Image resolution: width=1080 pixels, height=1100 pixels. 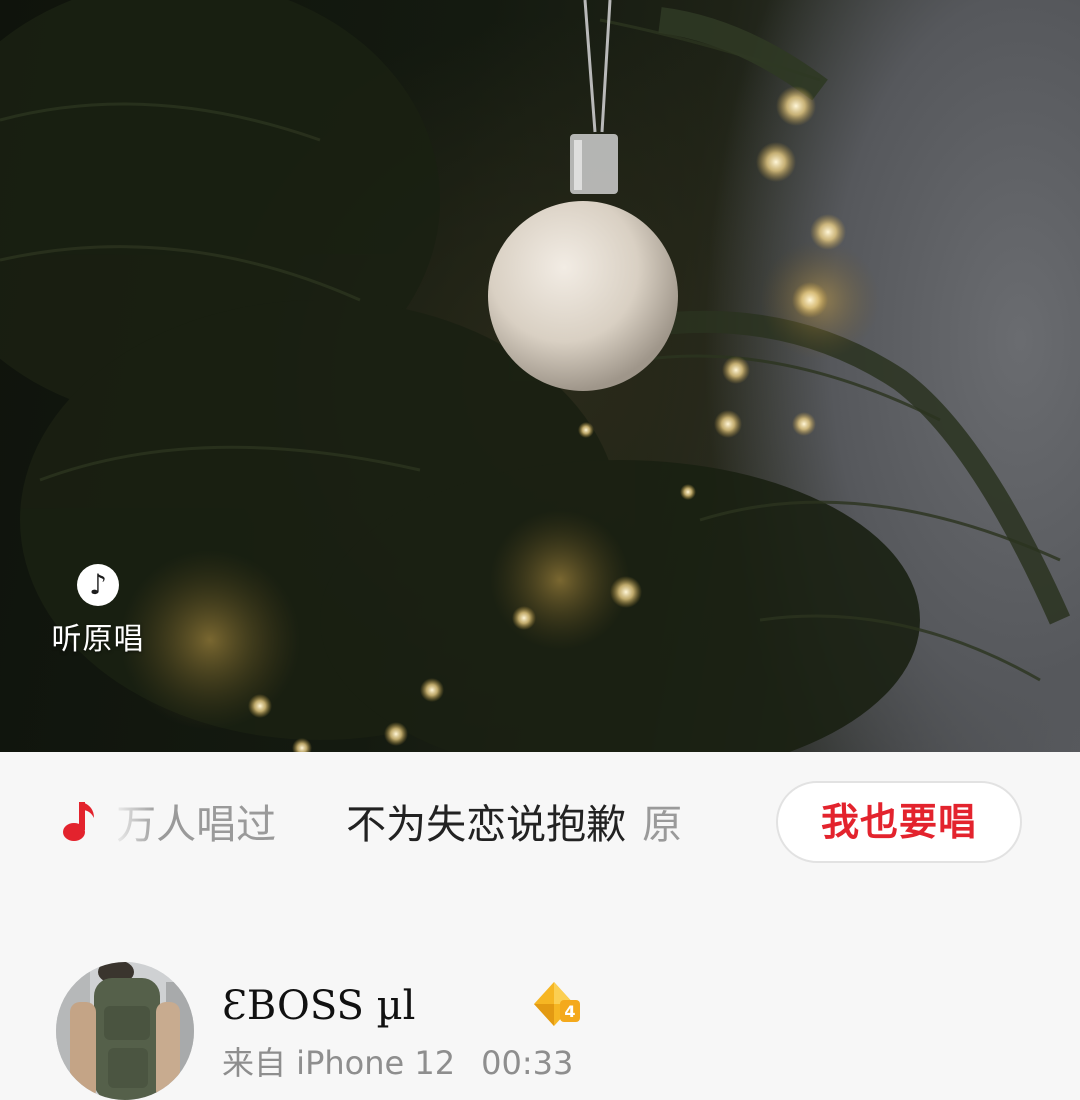 I want to click on avatar-photo, so click(x=125, y=1031).